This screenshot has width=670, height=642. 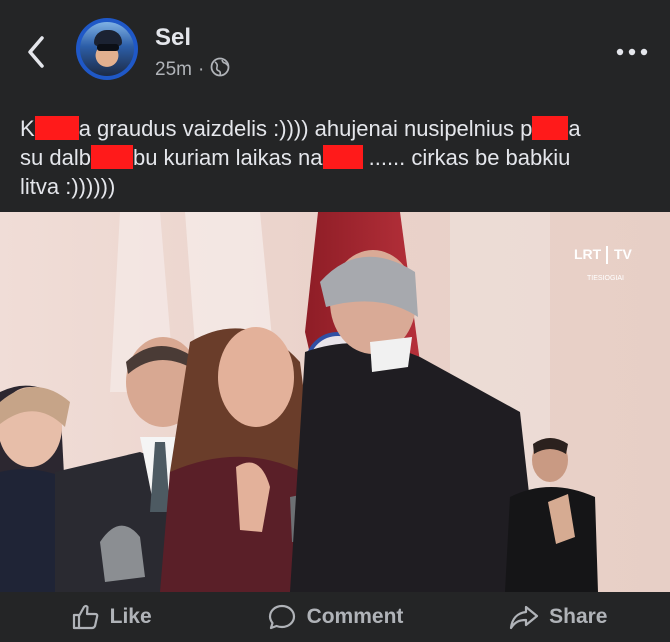 I want to click on channel-logo-suffix: TV, so click(x=623, y=254).